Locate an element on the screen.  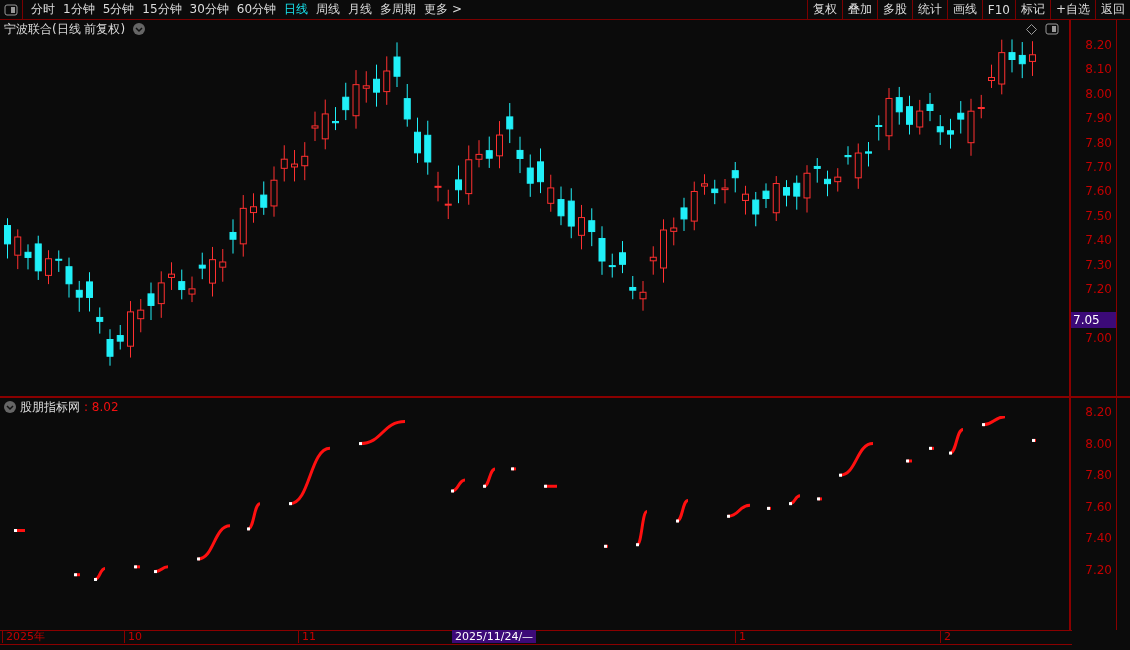
toolbar-button: 标记 is located at coordinates (1032, 9).